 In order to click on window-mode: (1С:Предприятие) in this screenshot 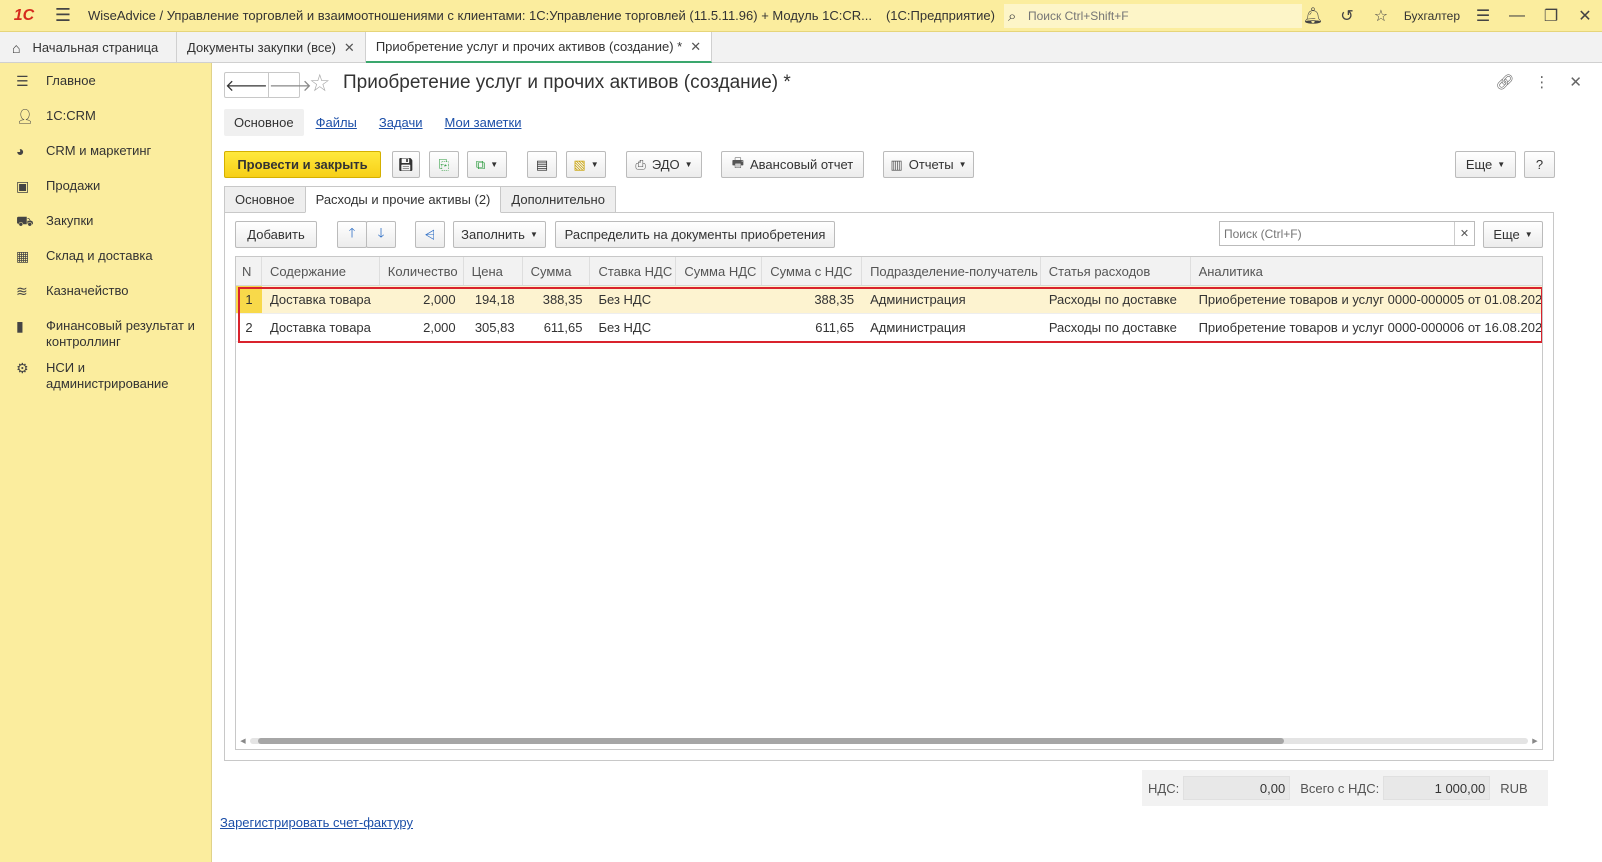, I will do `click(940, 15)`.